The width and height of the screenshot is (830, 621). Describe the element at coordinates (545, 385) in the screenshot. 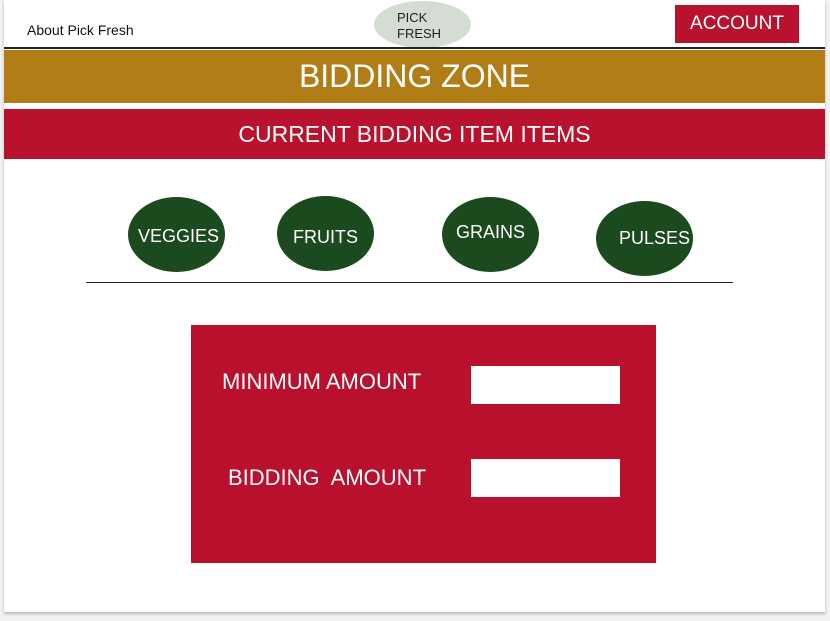

I see `minimum-amount-input` at that location.